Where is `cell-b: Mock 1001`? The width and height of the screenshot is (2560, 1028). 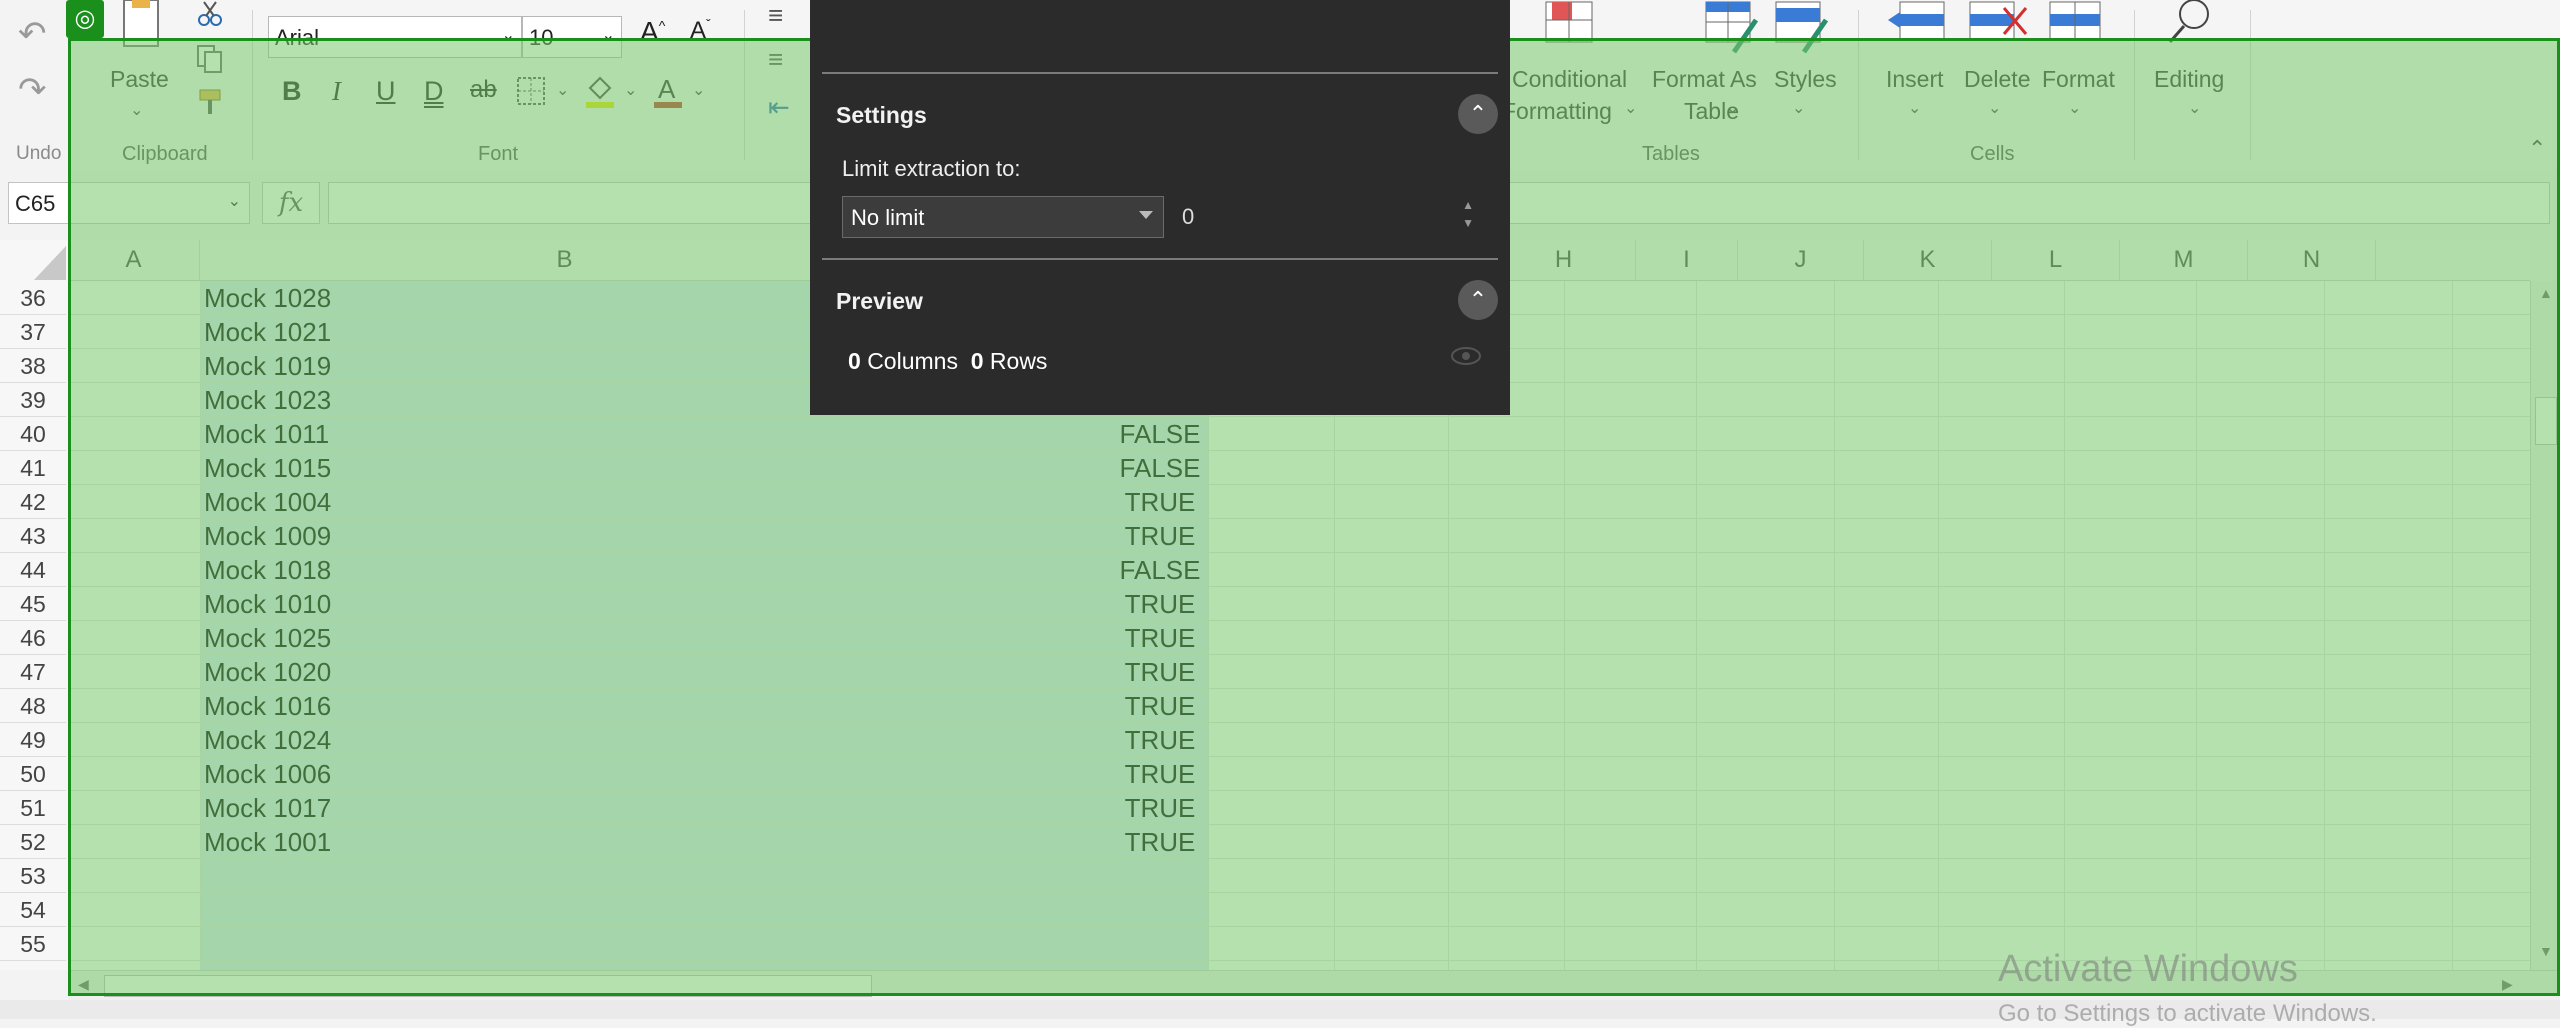
cell-b: Mock 1001 is located at coordinates (267, 842).